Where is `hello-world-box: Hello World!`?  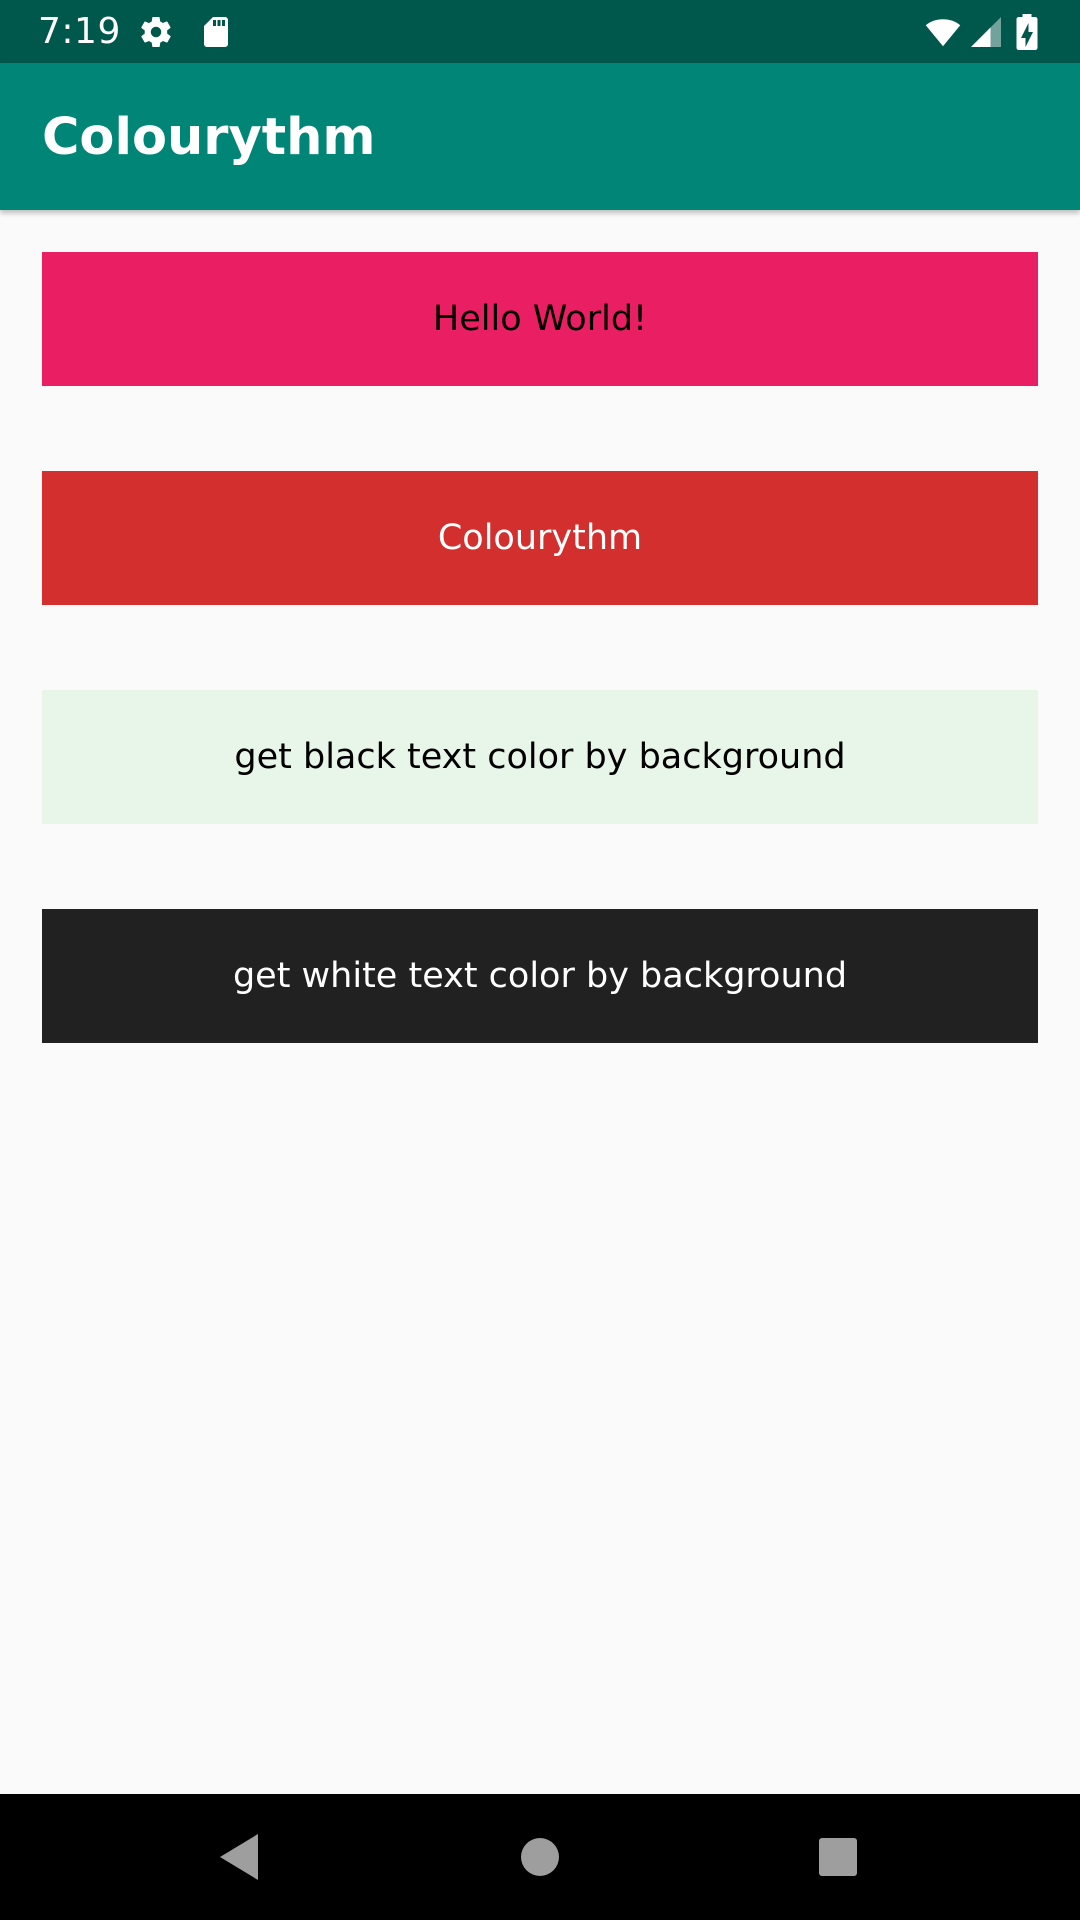
hello-world-box: Hello World! is located at coordinates (540, 319).